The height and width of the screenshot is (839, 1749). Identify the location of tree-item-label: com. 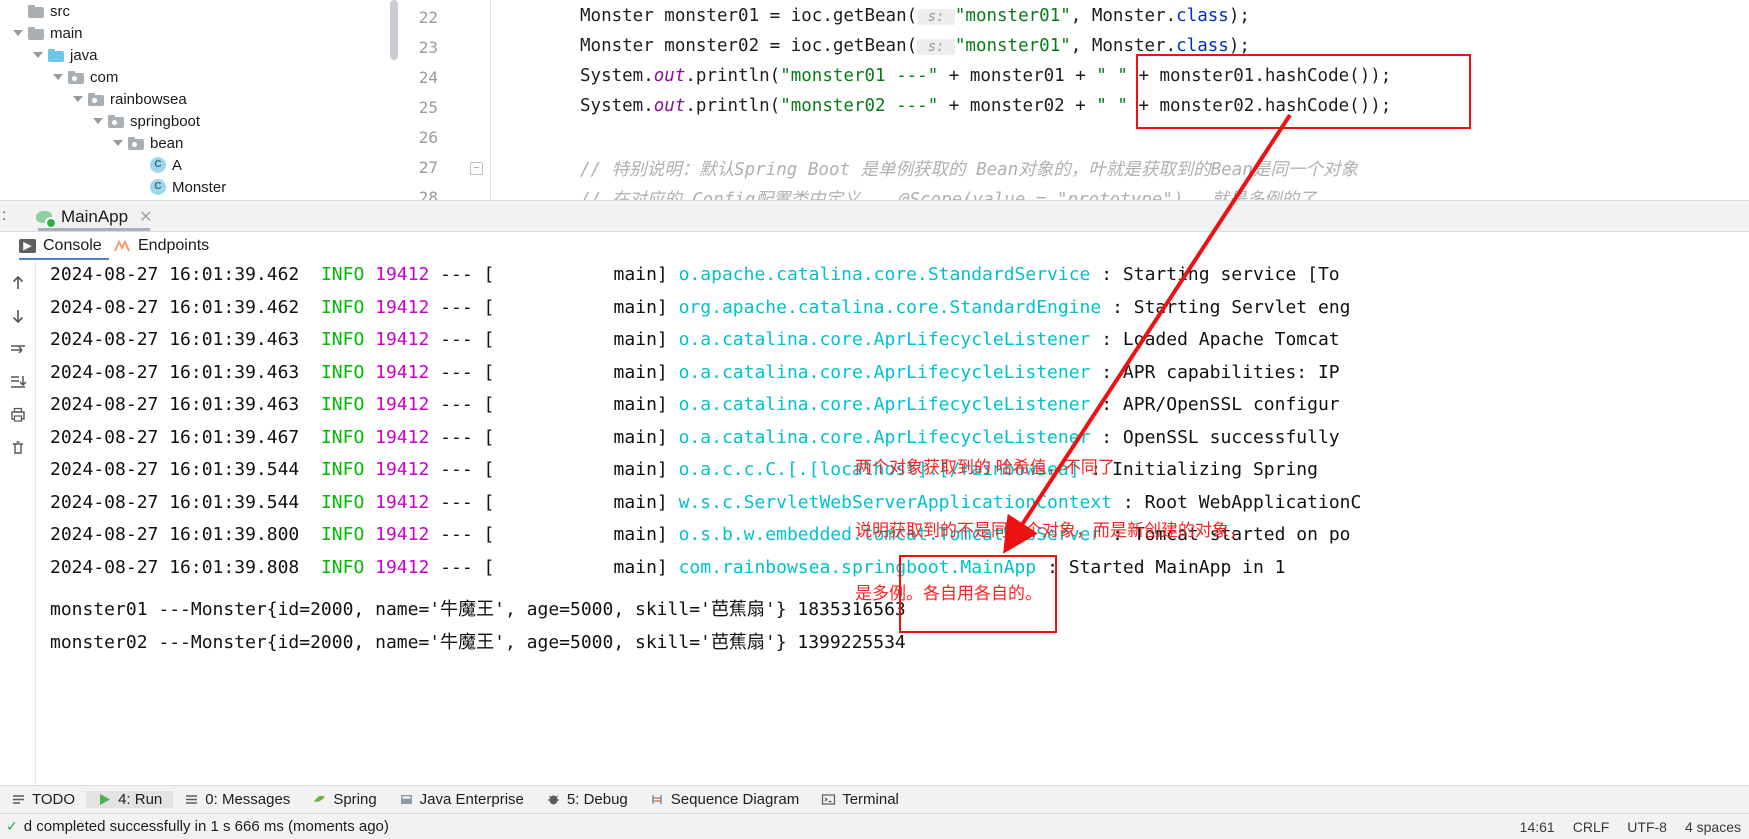
(104, 77).